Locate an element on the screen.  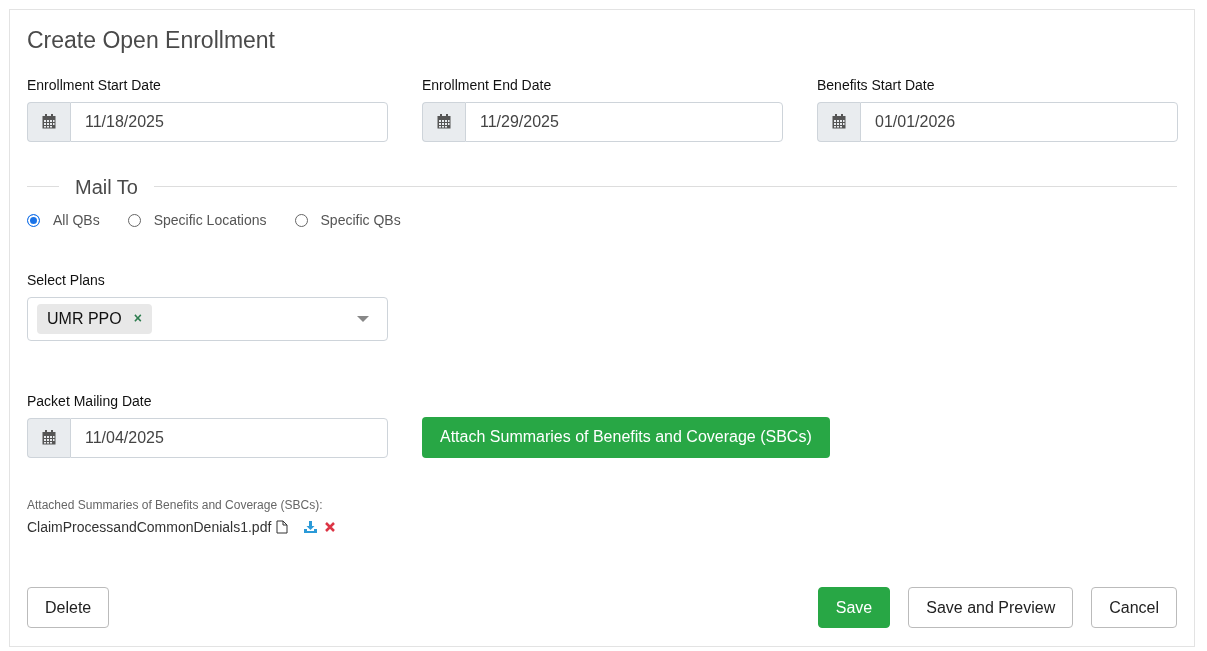
radio-label: All QBs is located at coordinates (76, 220).